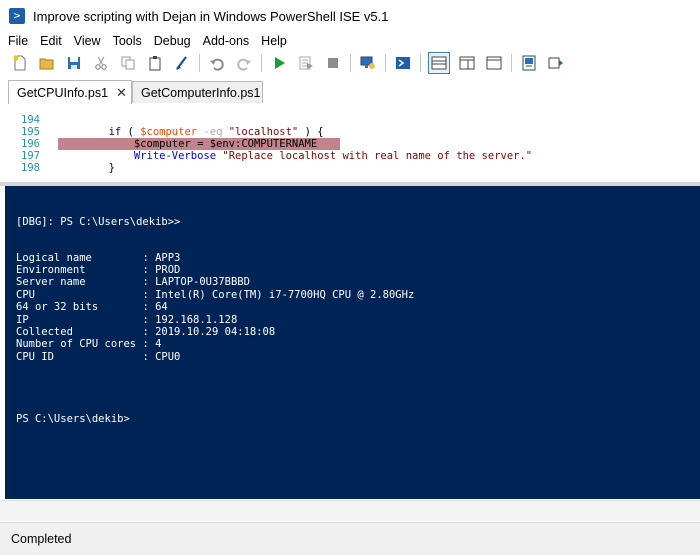 The image size is (700, 555). I want to click on tab-label: GetComputerInfo.ps1, so click(201, 92).